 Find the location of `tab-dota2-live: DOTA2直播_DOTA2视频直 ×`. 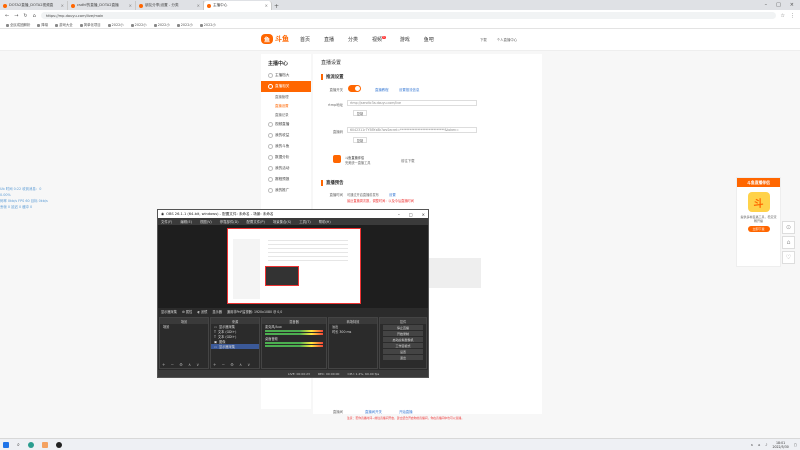

tab-dota2-live: DOTA2直播_DOTA2视频直 × is located at coordinates (34, 5).